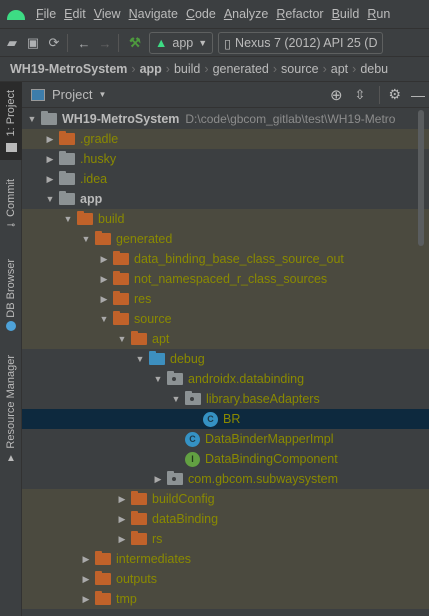 Image resolution: width=429 pixels, height=616 pixels. Describe the element at coordinates (339, 69) in the screenshot. I see `breadcrumb-item: apt` at that location.